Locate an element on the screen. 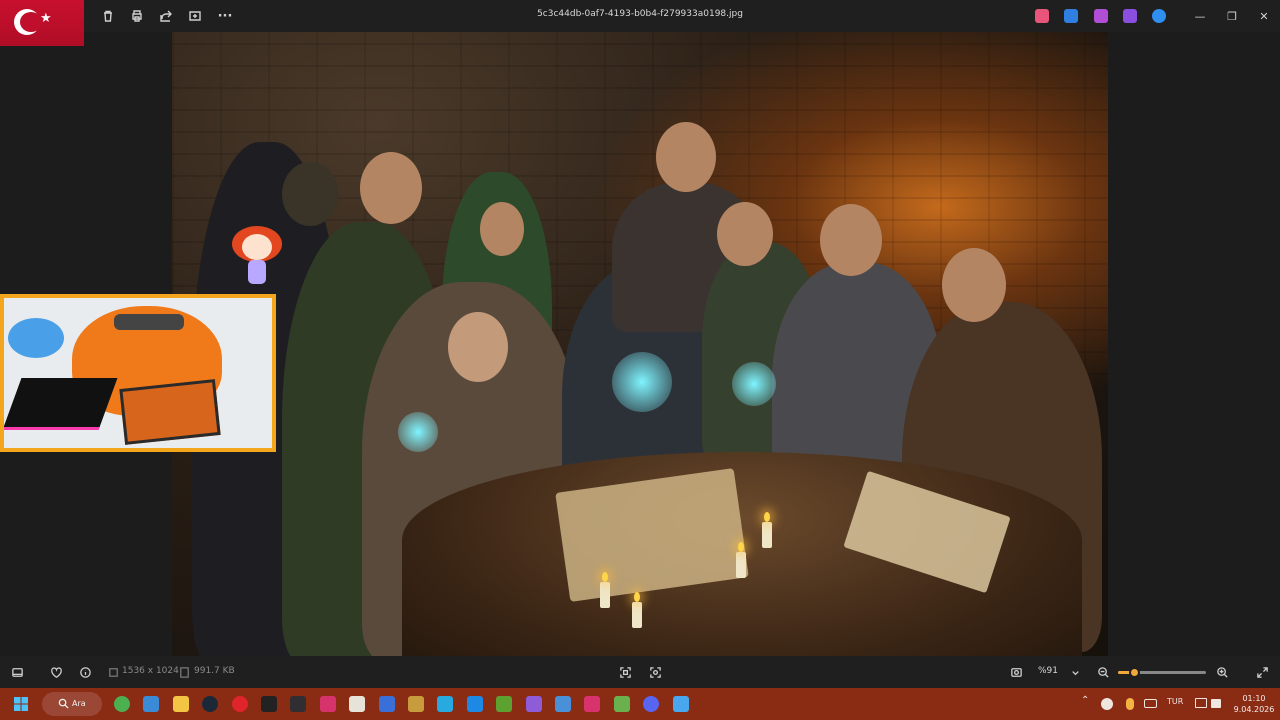 This screenshot has width=1280, height=720. info-icon is located at coordinates (85, 672).